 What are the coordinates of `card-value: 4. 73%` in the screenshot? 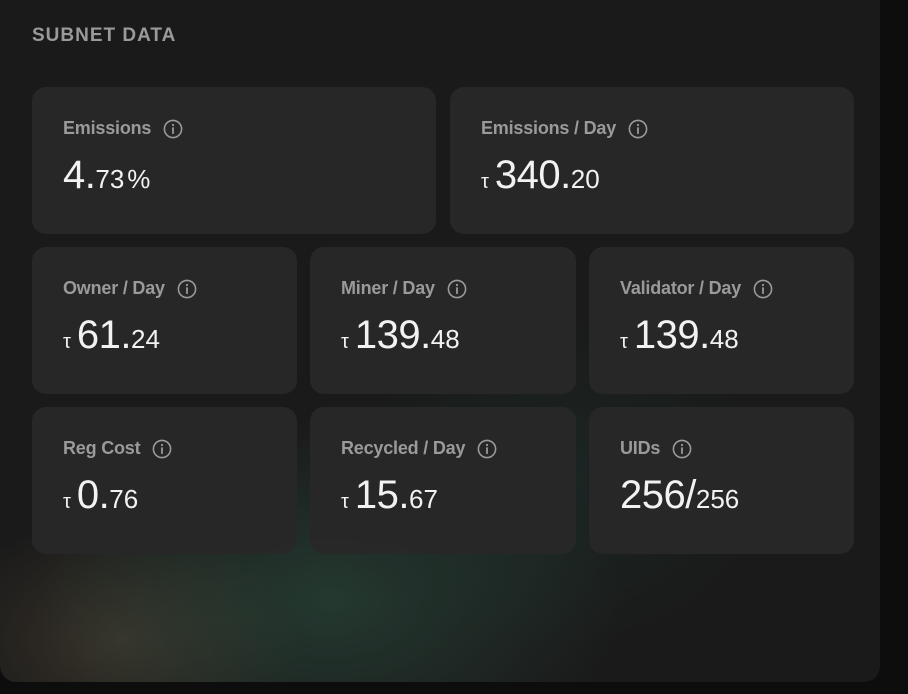 It's located at (106, 175).